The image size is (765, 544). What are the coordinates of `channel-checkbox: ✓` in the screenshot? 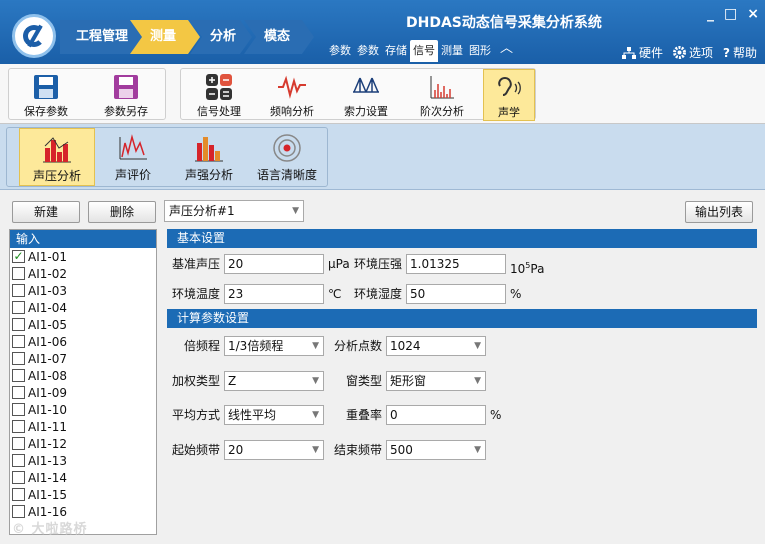 It's located at (18, 256).